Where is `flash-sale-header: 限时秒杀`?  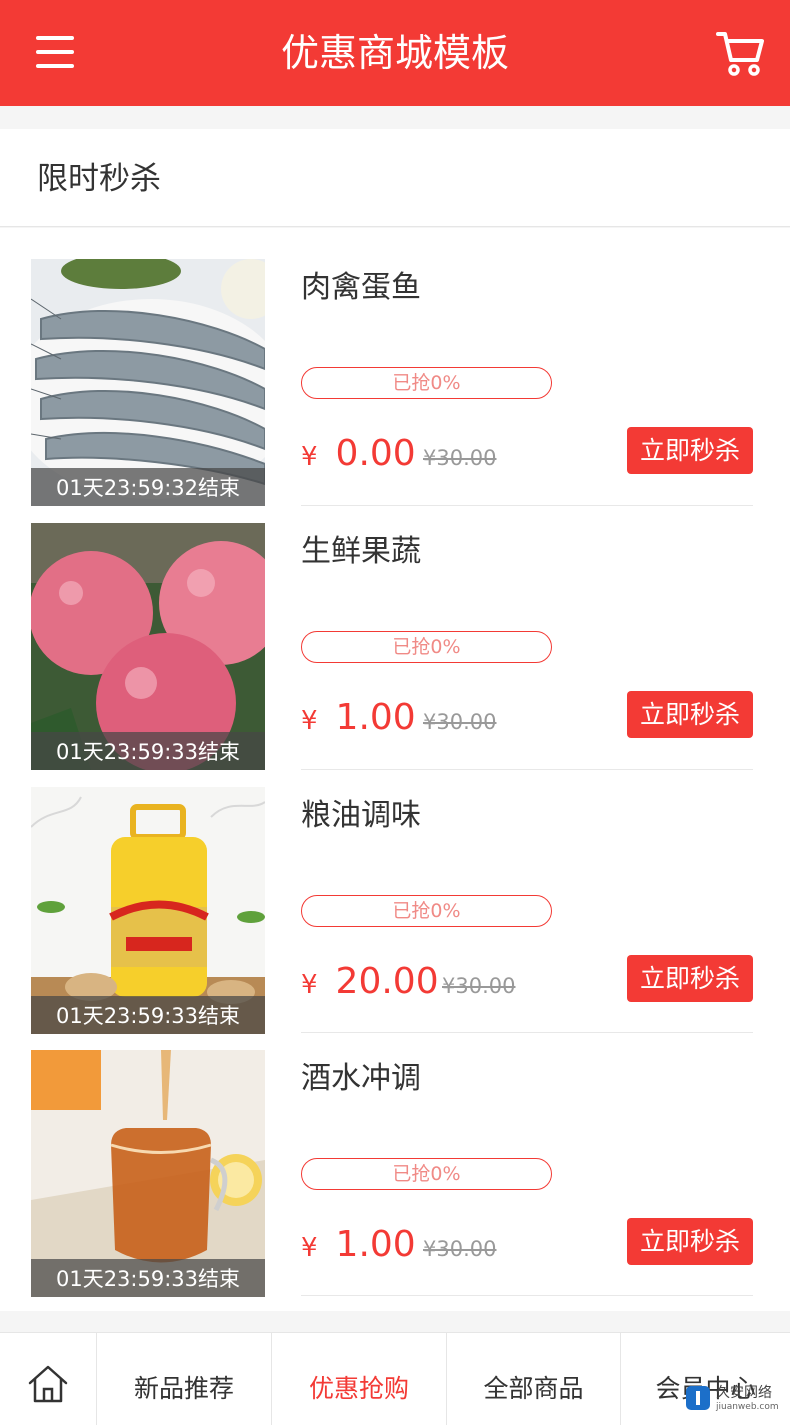
flash-sale-header: 限时秒杀 is located at coordinates (395, 178).